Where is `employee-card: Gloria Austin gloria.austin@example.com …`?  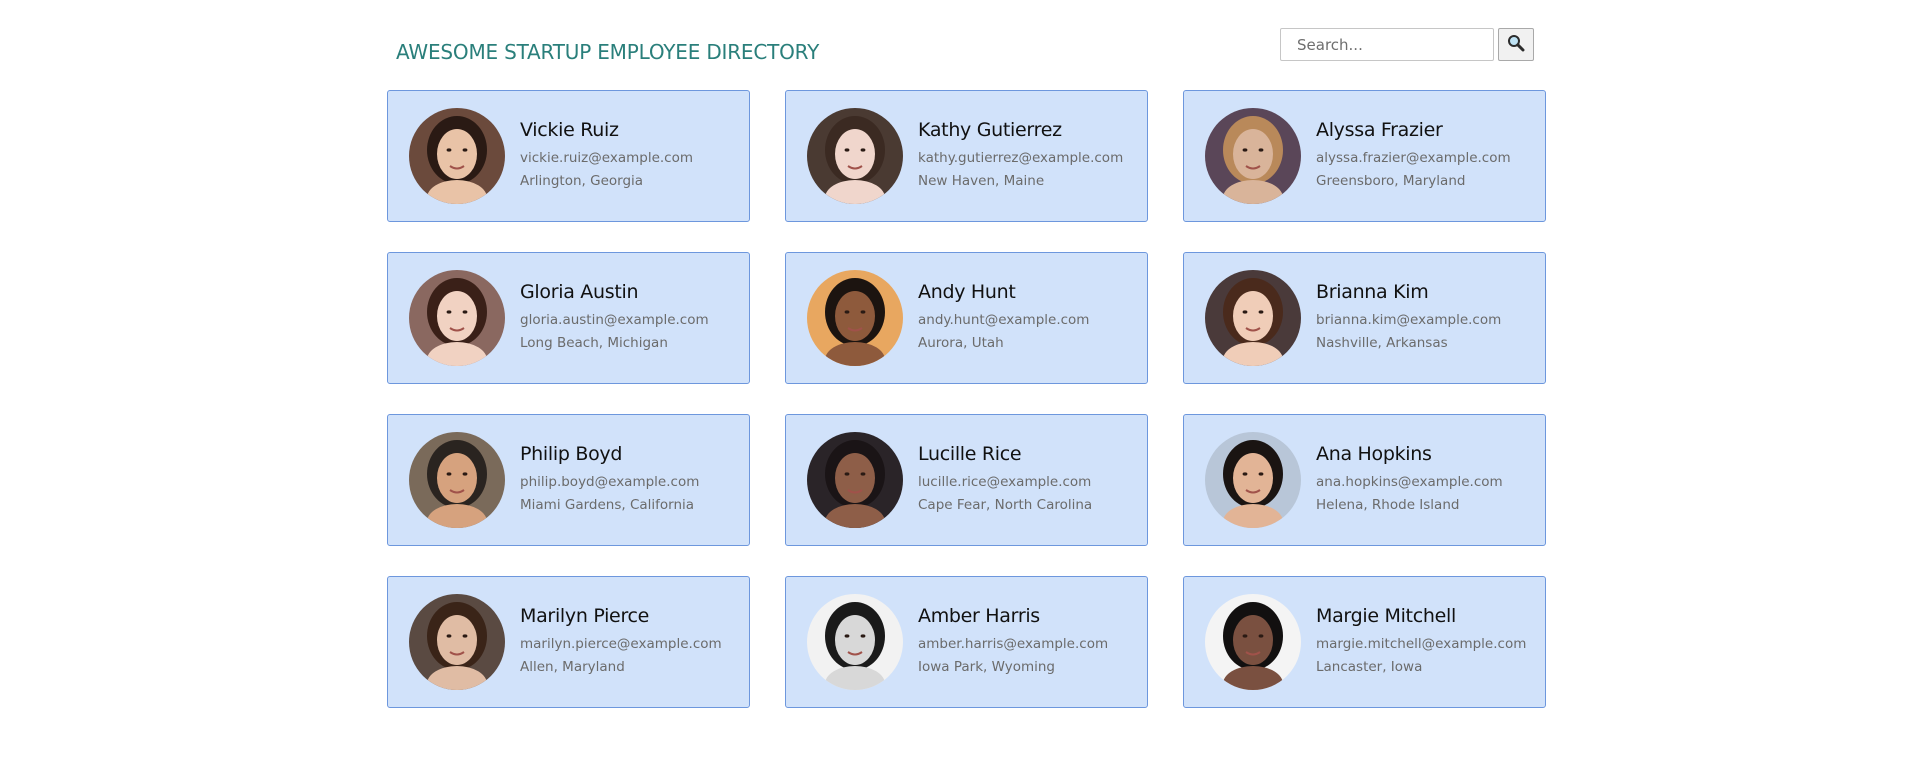
employee-card: Gloria Austin gloria.austin@example.com … is located at coordinates (568, 318).